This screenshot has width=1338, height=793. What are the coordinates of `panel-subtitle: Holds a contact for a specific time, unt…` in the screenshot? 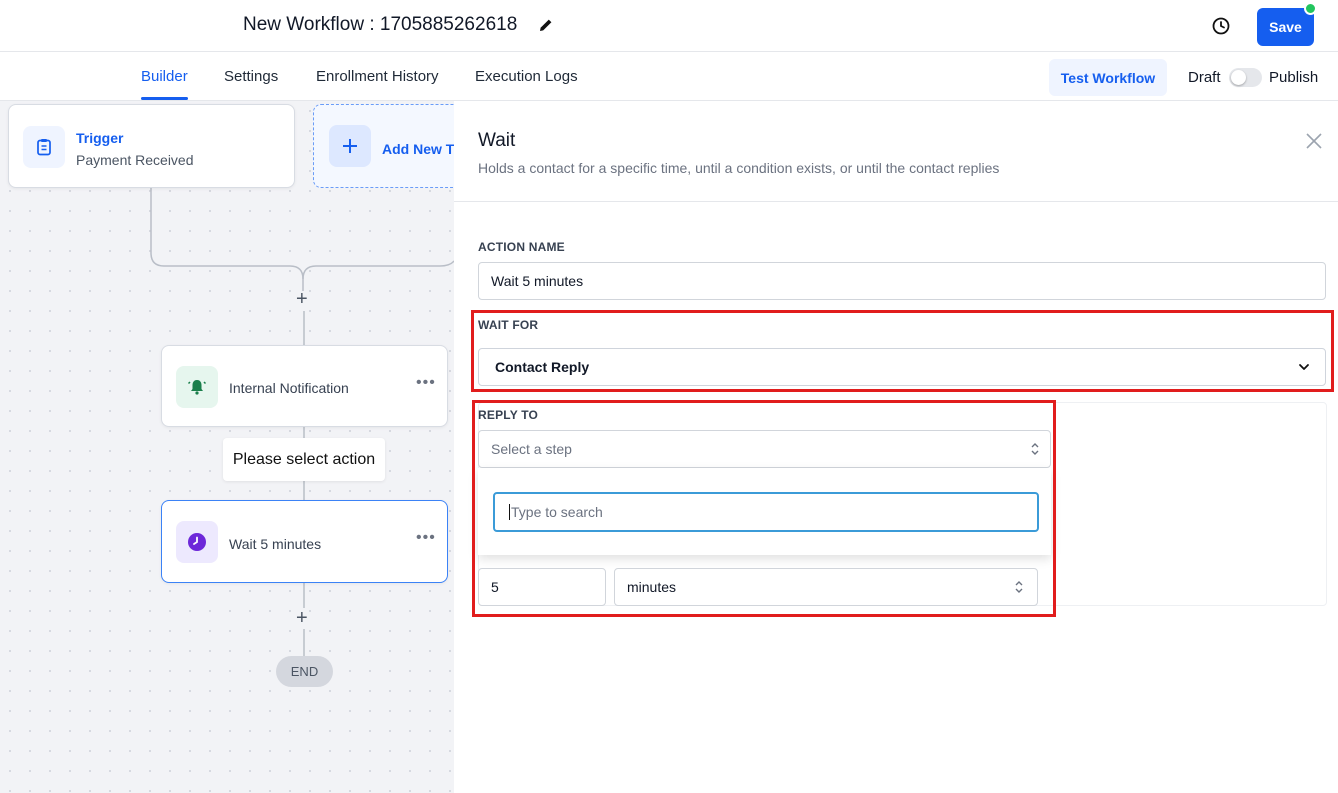 It's located at (739, 168).